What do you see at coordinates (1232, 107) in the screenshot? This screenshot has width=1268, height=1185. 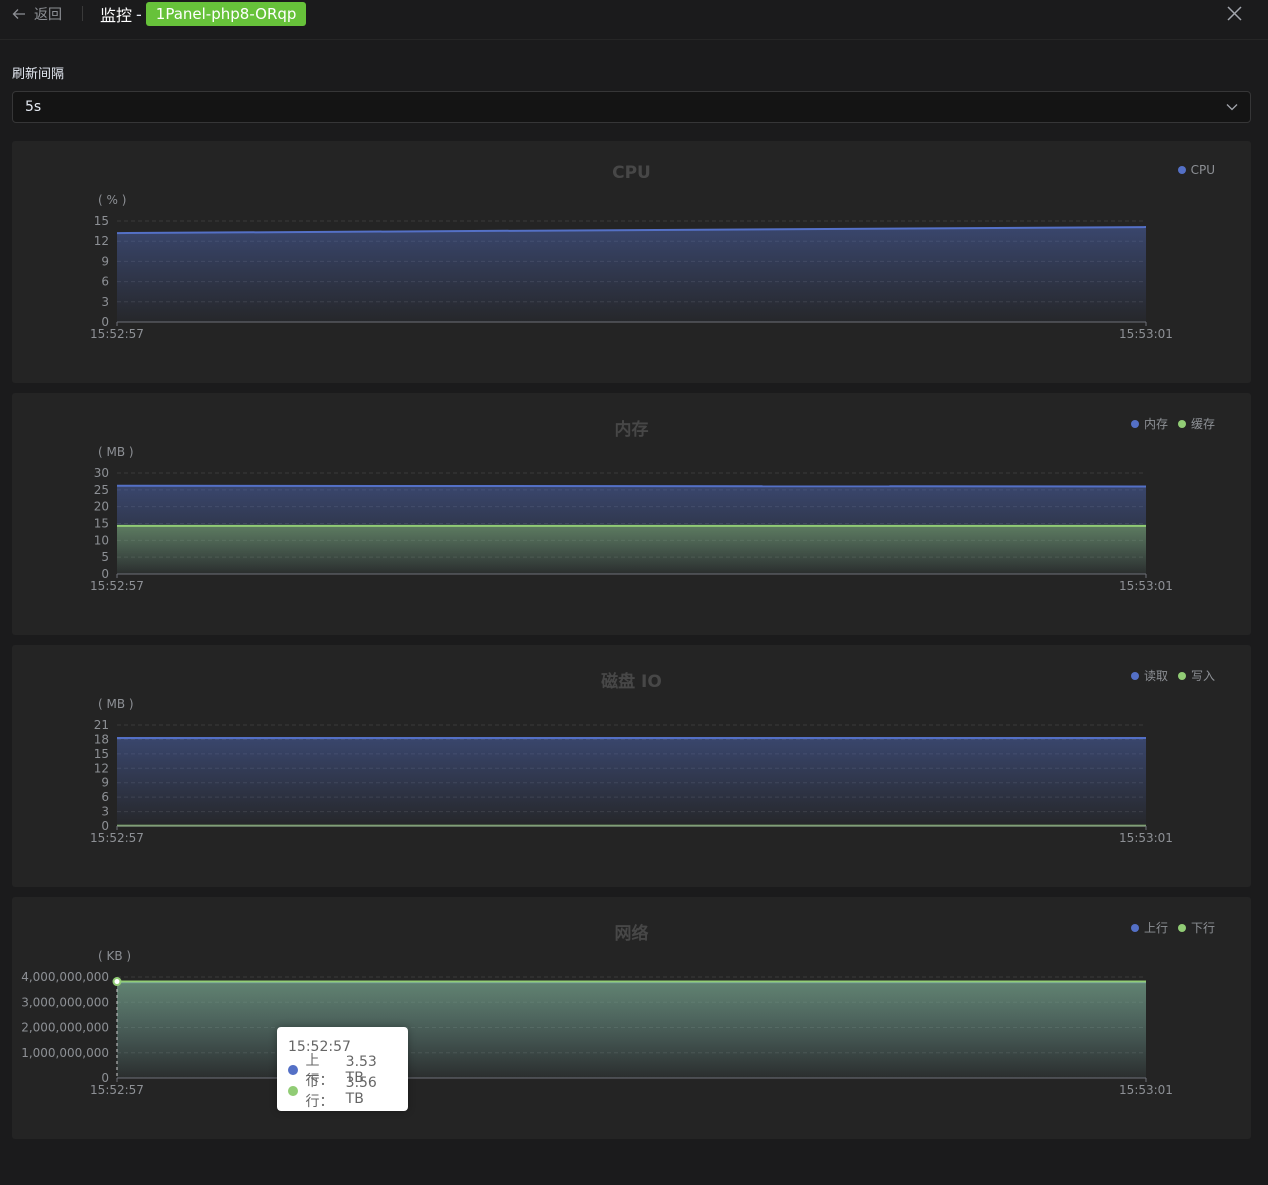 I see `chevron-down-icon` at bounding box center [1232, 107].